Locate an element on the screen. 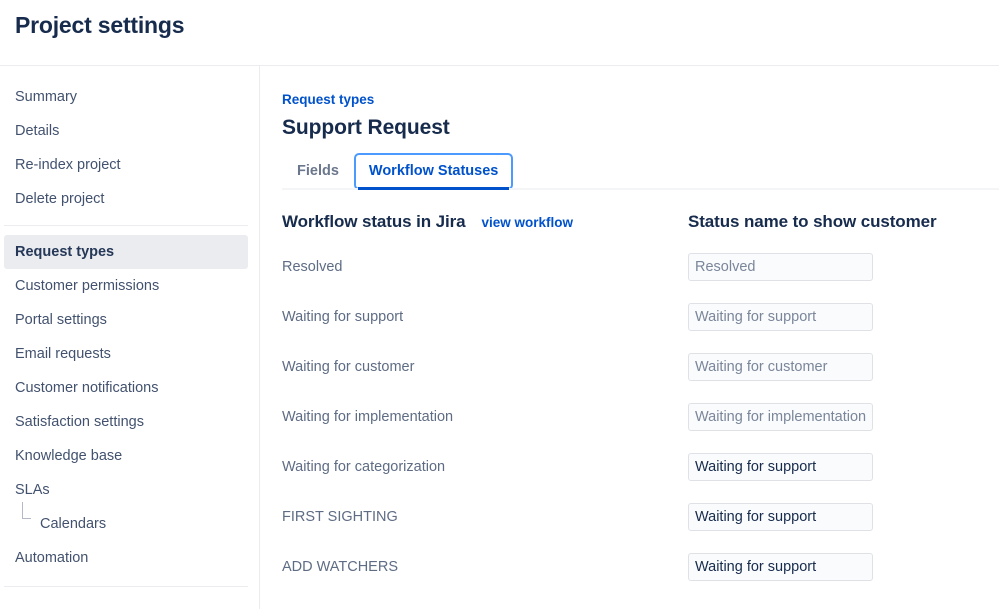 This screenshot has width=999, height=609. tab-list: Fields Workflow Statuses is located at coordinates (640, 171).